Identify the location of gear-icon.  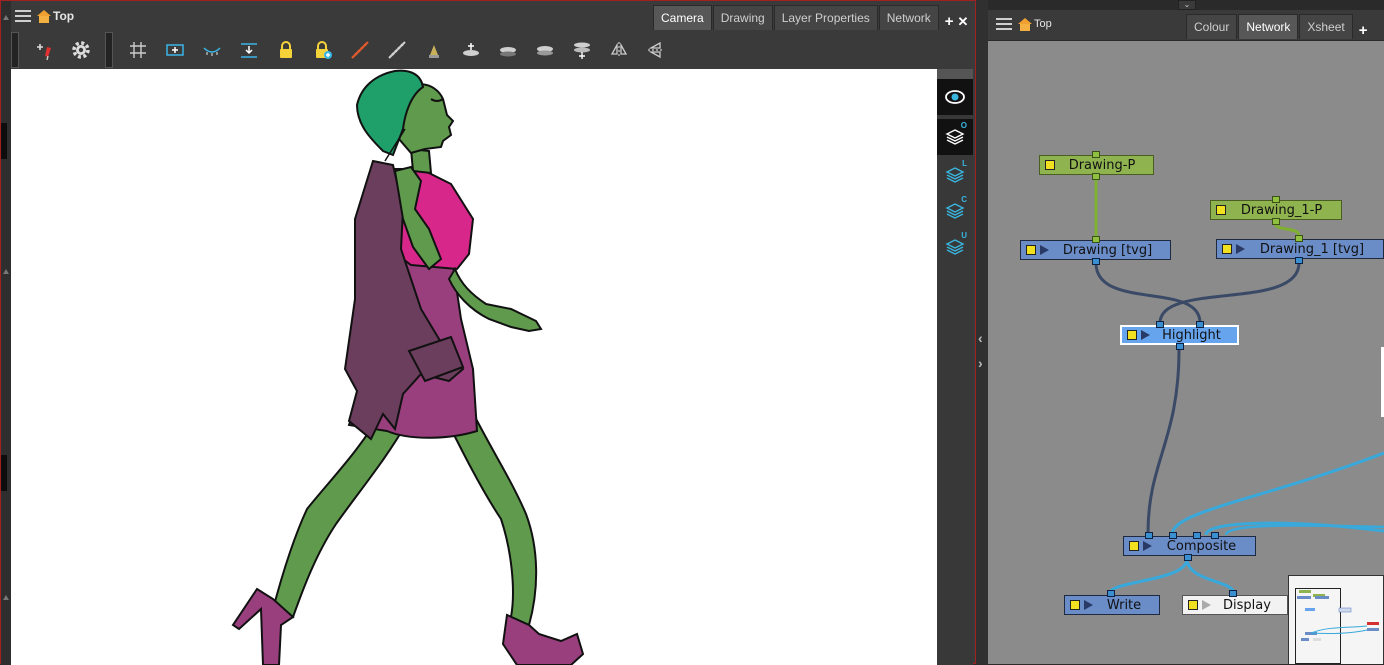
(80, 50).